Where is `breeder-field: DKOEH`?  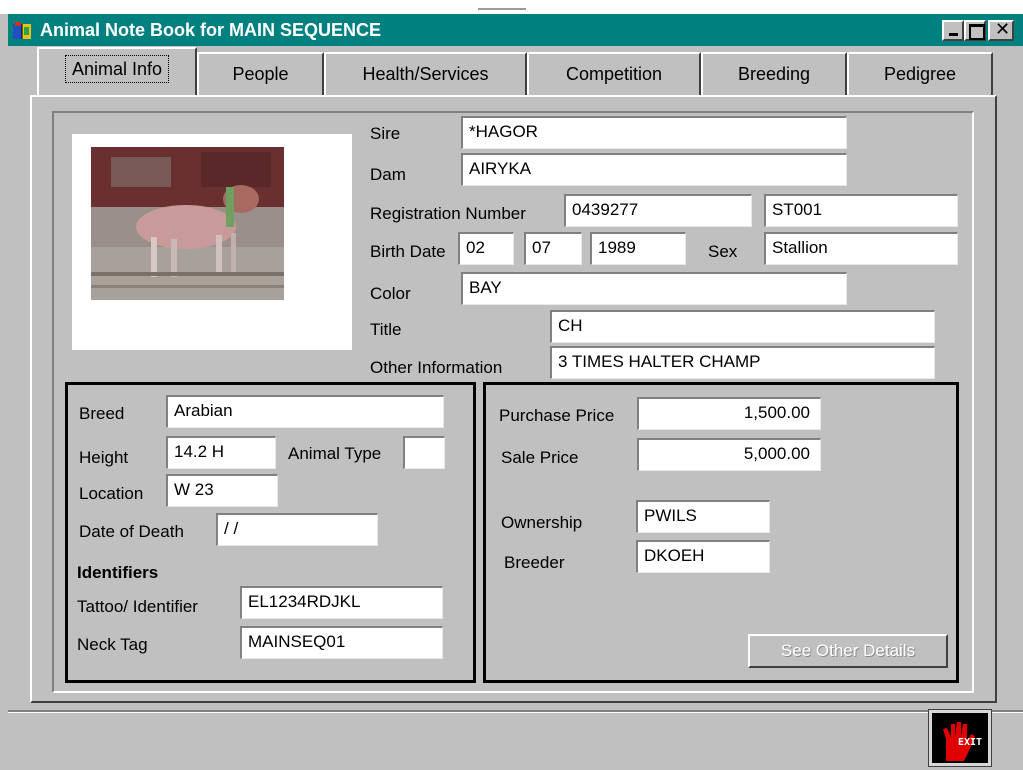
breeder-field: DKOEH is located at coordinates (703, 556).